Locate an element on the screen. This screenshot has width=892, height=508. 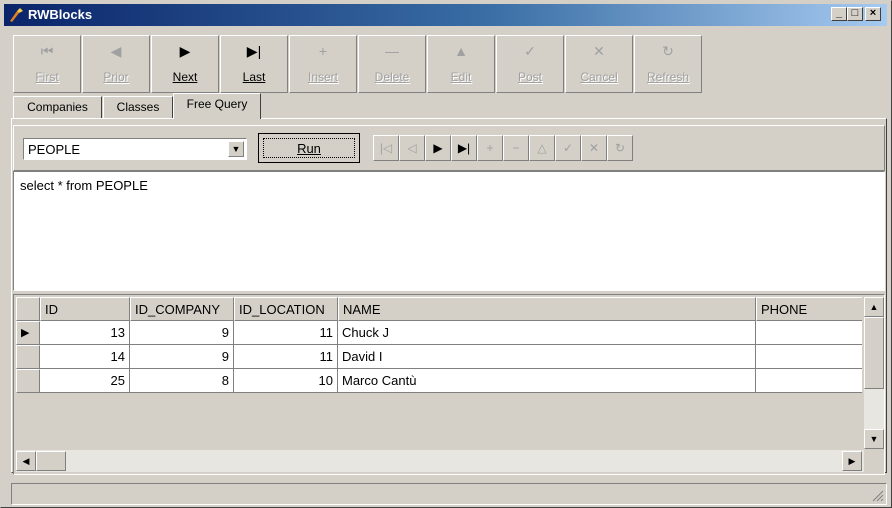
scroll-left-icon: ◀ is located at coordinates (26, 461).